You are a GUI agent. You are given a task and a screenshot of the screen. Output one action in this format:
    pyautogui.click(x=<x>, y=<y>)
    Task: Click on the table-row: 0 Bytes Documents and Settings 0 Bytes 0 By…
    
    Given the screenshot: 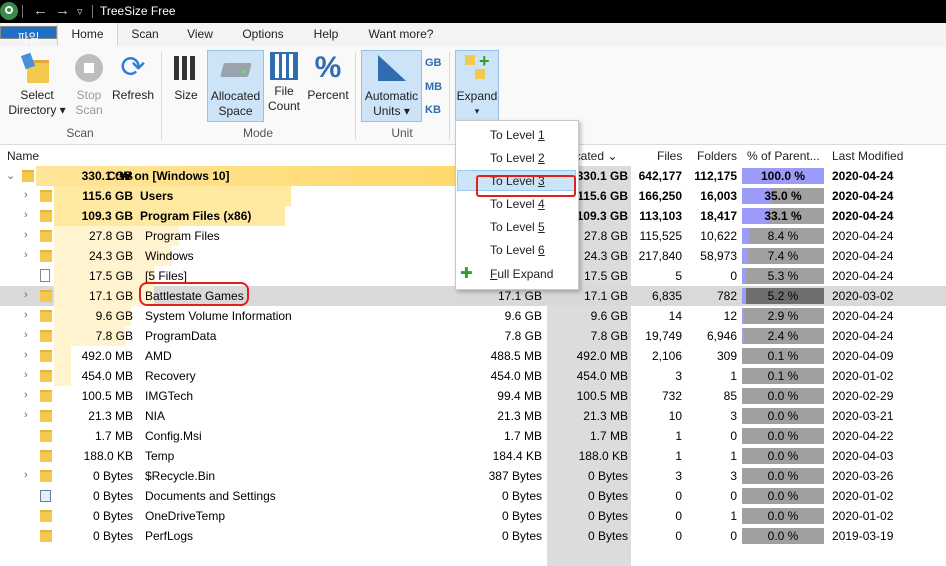 What is the action you would take?
    pyautogui.click(x=473, y=496)
    